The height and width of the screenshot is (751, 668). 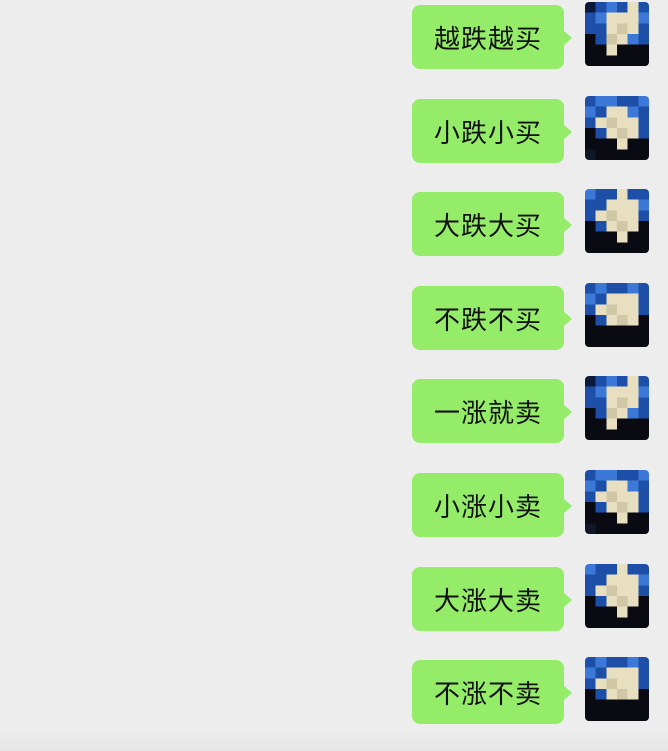 I want to click on message-bubble: 越跌越买, so click(x=488, y=37).